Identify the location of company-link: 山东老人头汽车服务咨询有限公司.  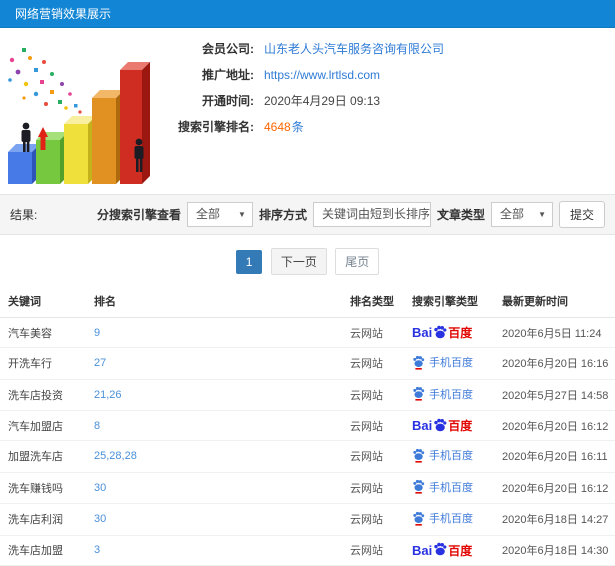
(354, 48).